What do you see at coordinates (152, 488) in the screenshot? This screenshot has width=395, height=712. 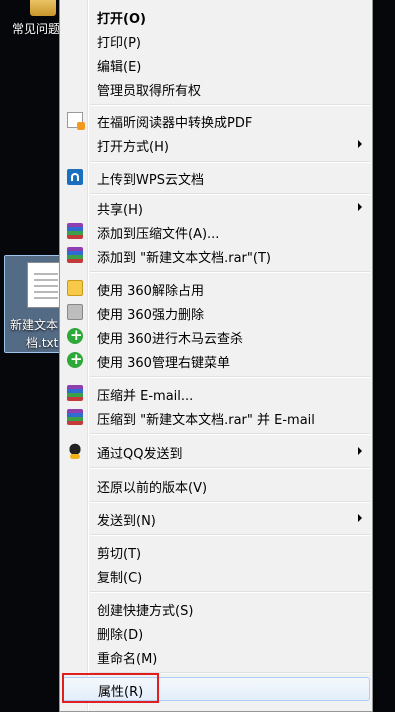 I see `menu-item-label: 还原以前的版本(V)` at bounding box center [152, 488].